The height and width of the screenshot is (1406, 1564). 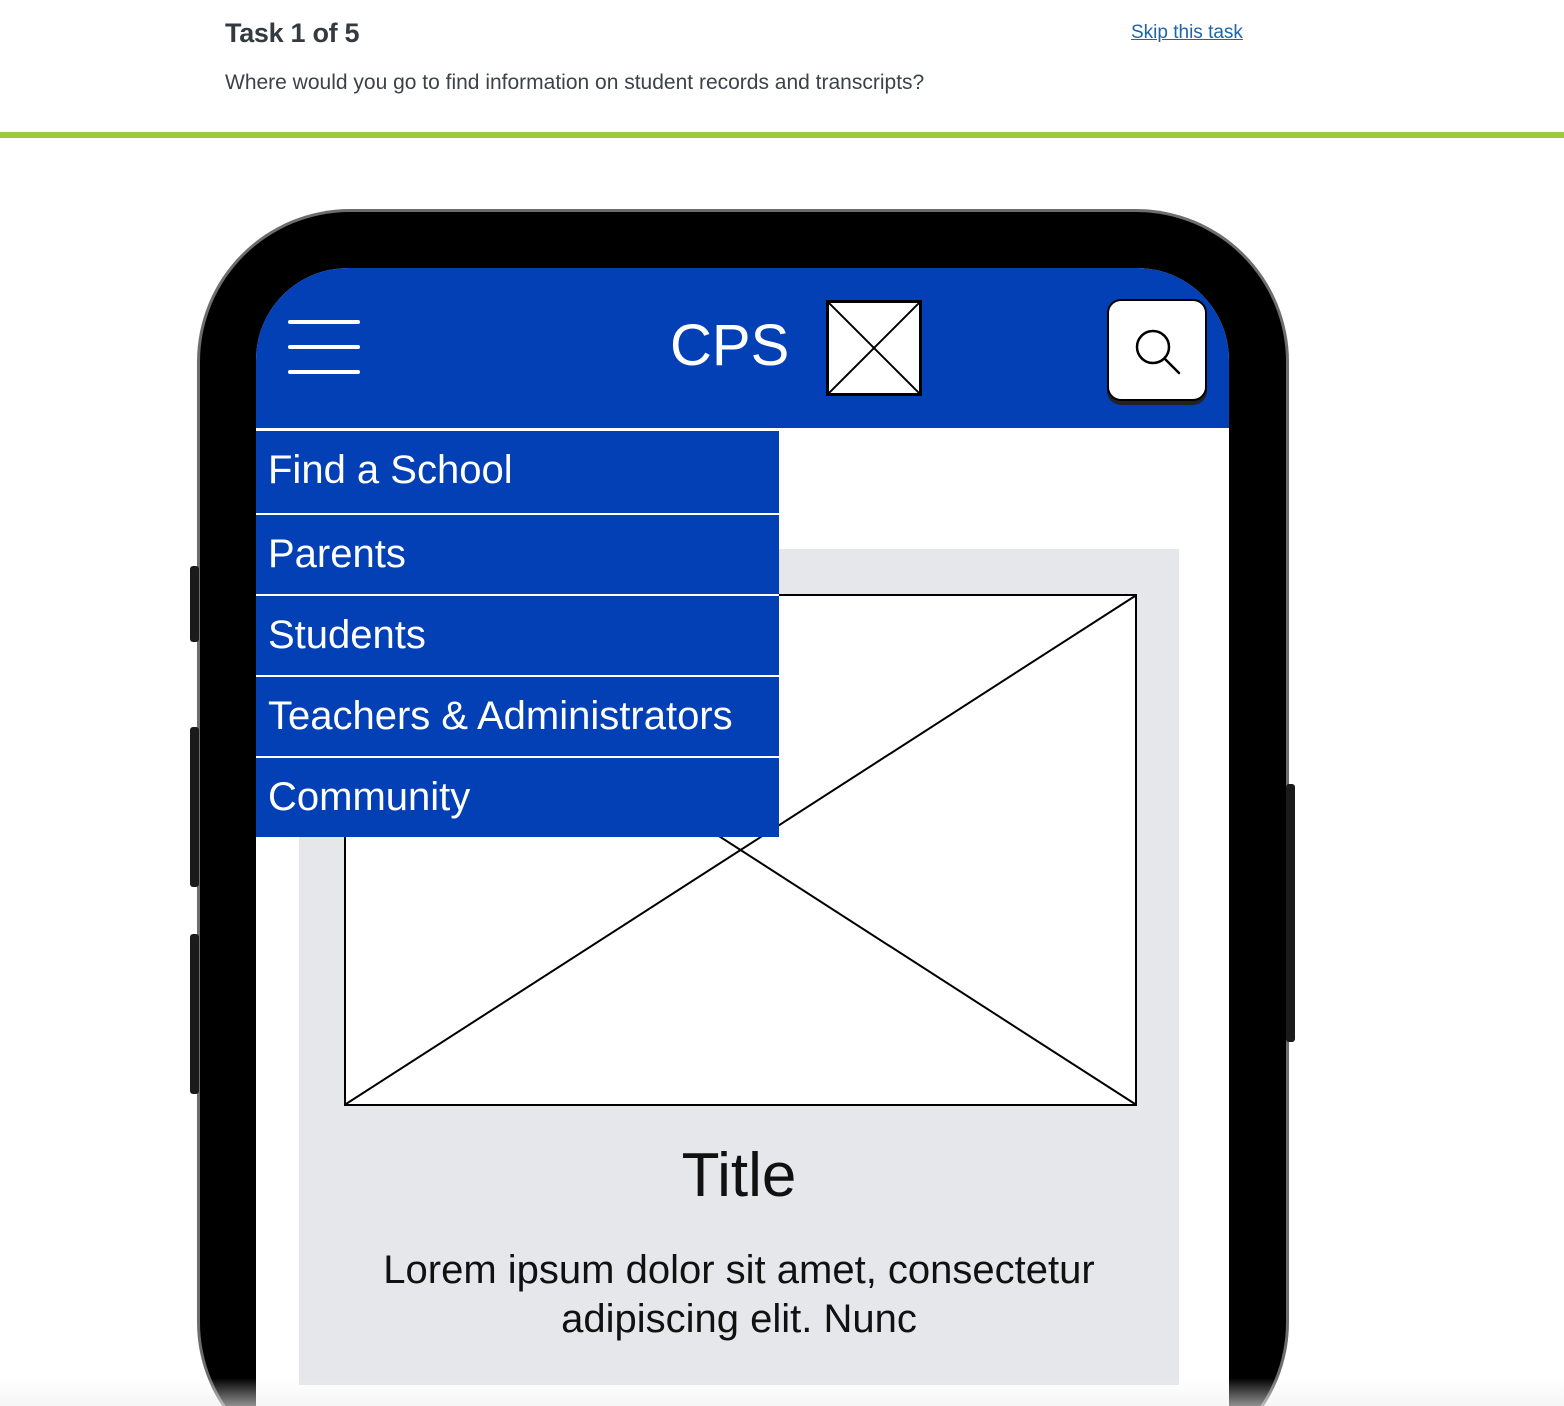 What do you see at coordinates (782, 135) in the screenshot?
I see `progress-bar` at bounding box center [782, 135].